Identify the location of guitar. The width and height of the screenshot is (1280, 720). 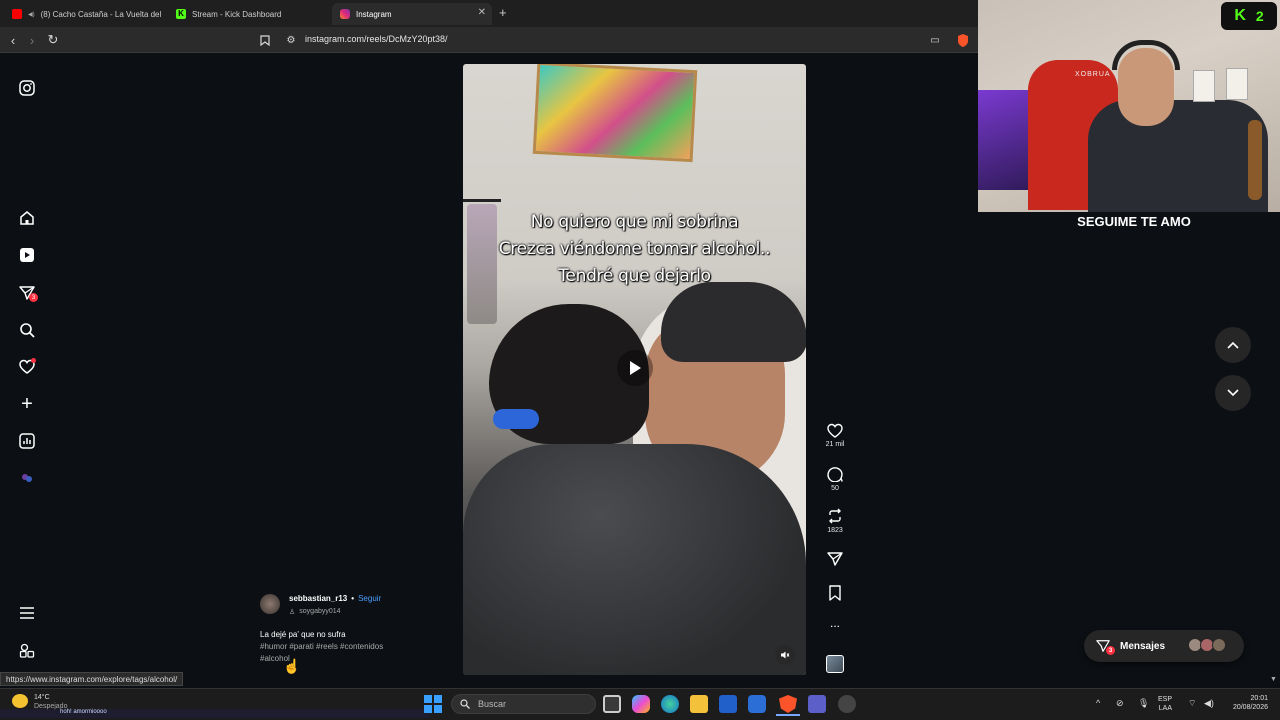
(1255, 160).